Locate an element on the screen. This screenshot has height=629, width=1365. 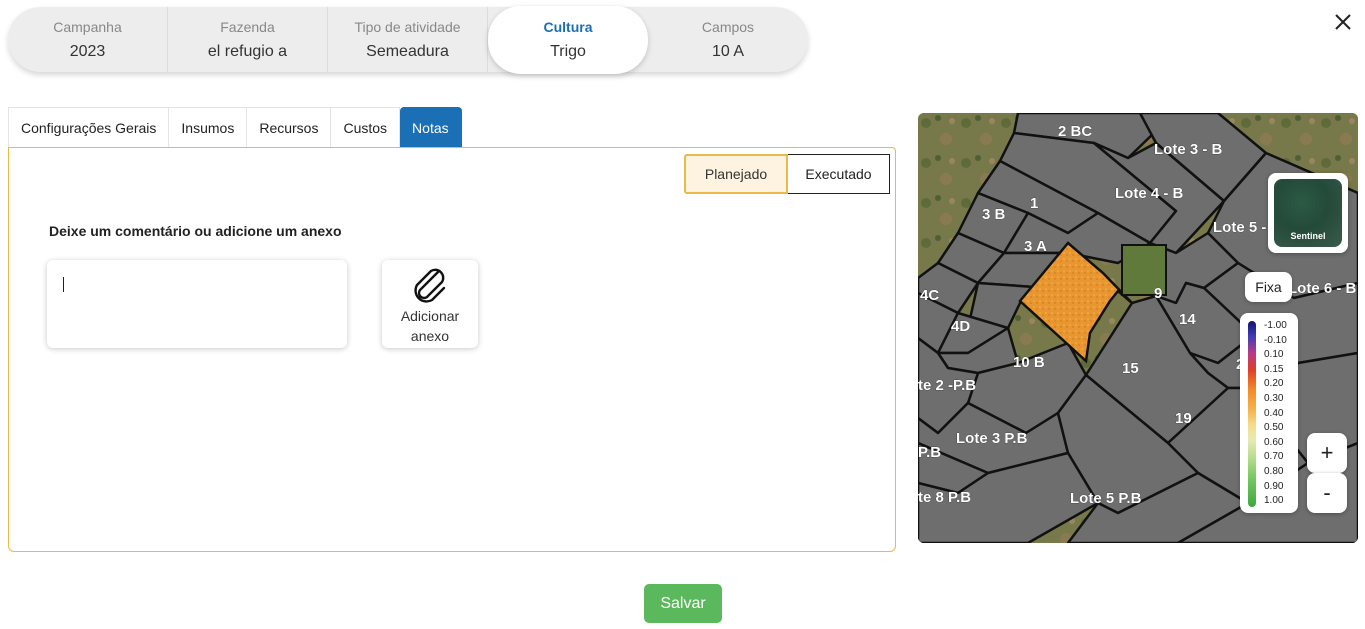
step-fazenda: Fazenda el refugio a is located at coordinates (248, 39).